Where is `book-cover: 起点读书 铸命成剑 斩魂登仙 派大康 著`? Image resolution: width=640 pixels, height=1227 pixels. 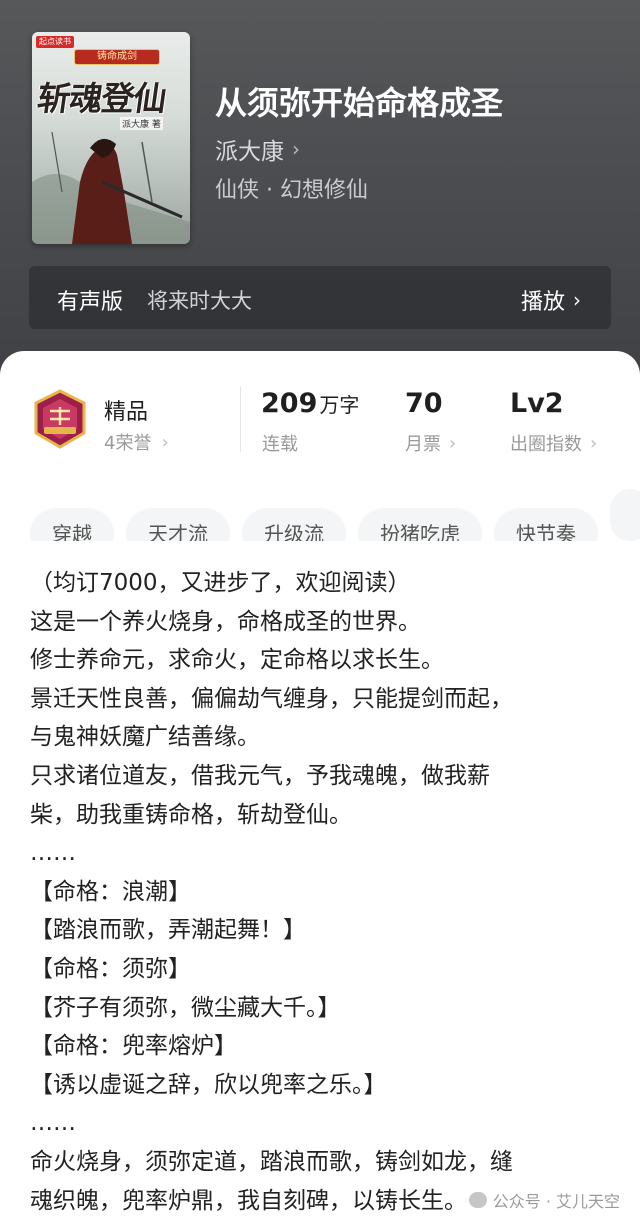 book-cover: 起点读书 铸命成剑 斩魂登仙 派大康 著 is located at coordinates (111, 138).